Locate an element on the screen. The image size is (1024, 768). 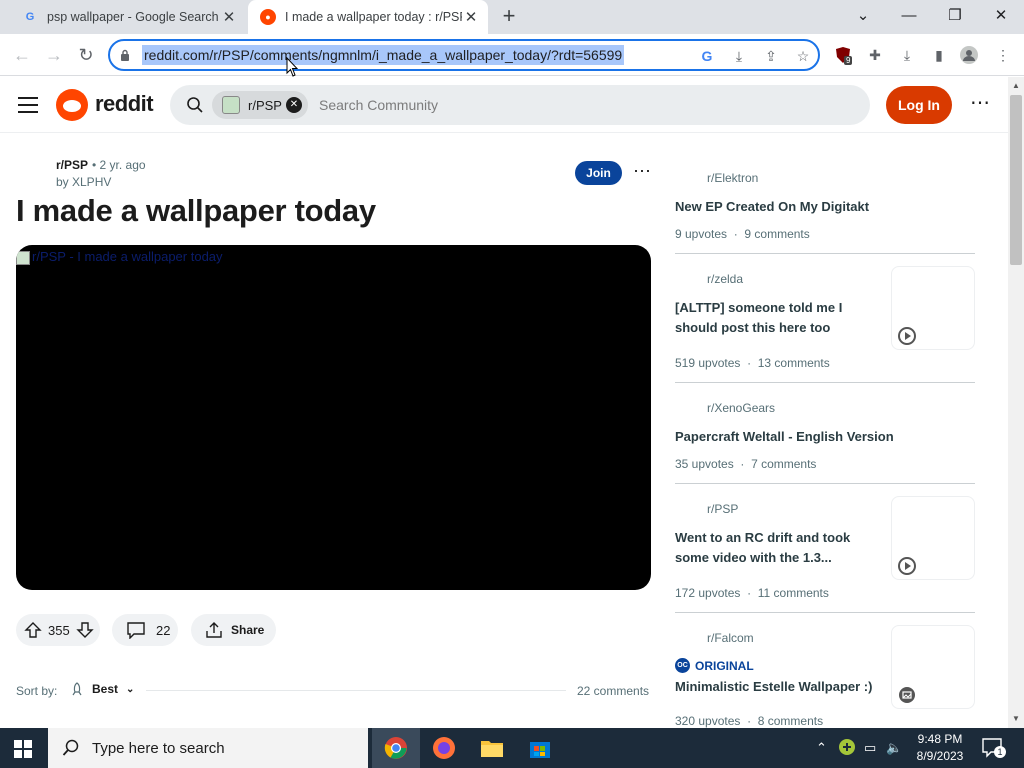
comment-icon is located at coordinates (136, 630).